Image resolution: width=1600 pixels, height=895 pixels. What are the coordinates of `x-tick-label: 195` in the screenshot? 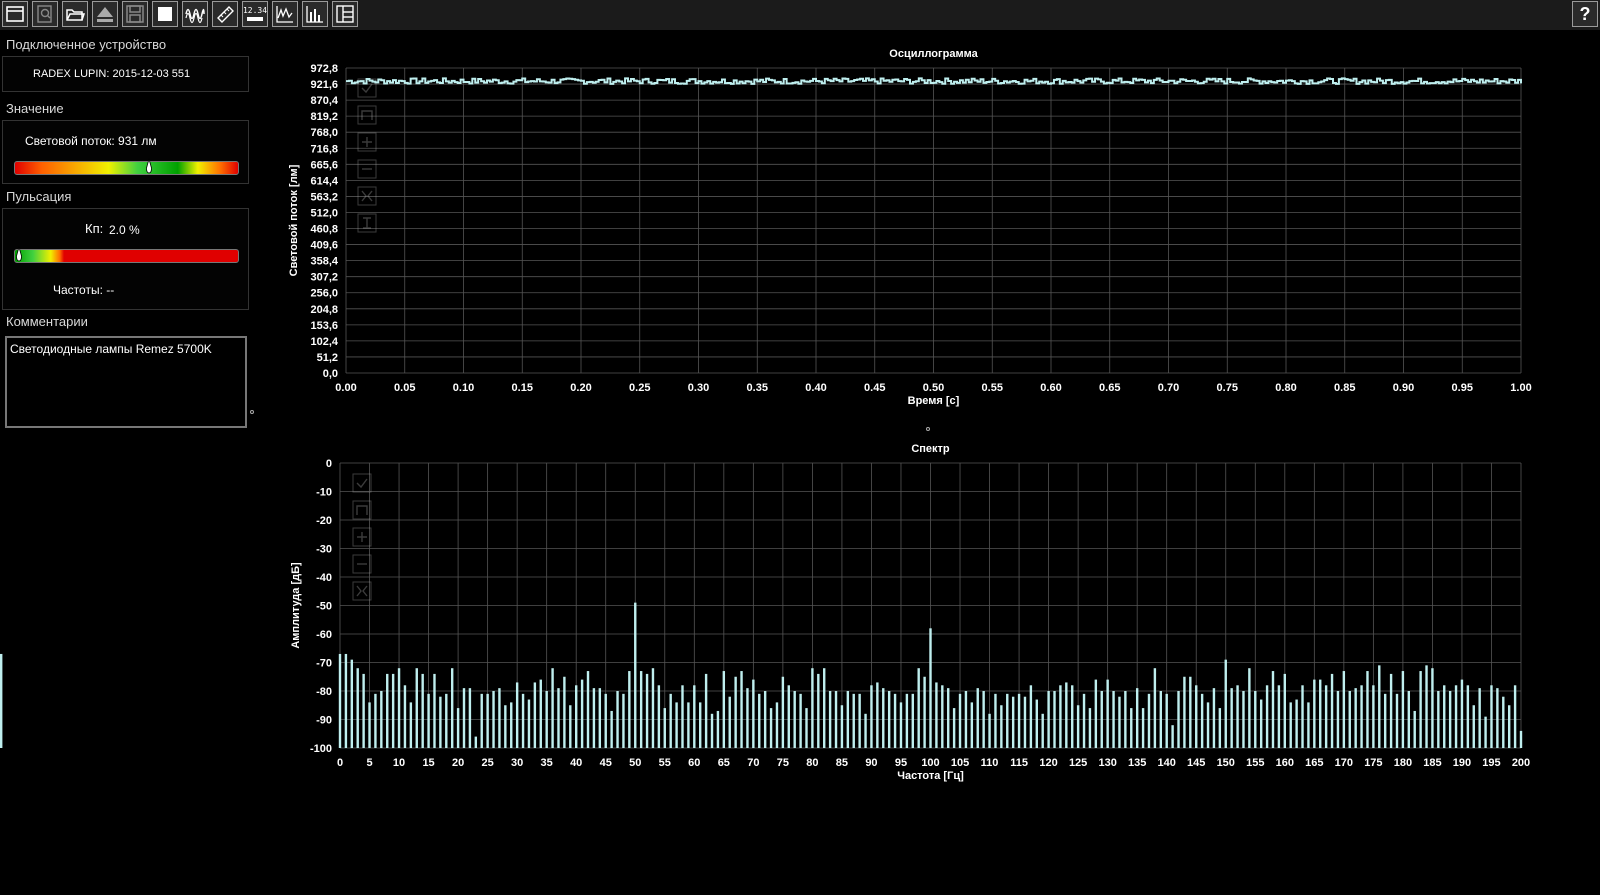 It's located at (1491, 763).